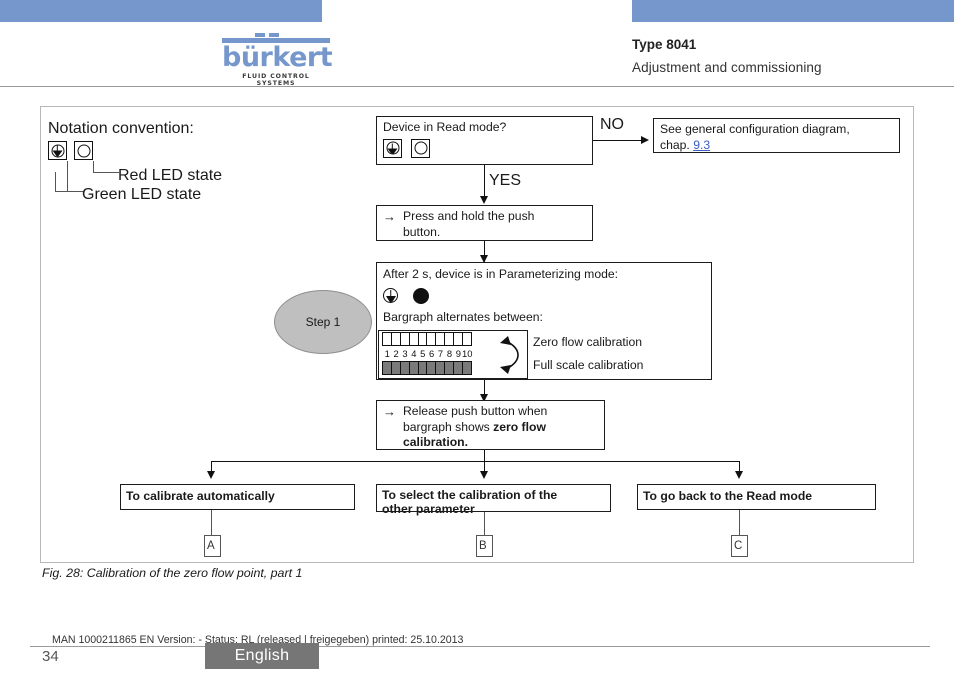 This screenshot has height=673, width=954. I want to click on connector-c: C, so click(739, 546).